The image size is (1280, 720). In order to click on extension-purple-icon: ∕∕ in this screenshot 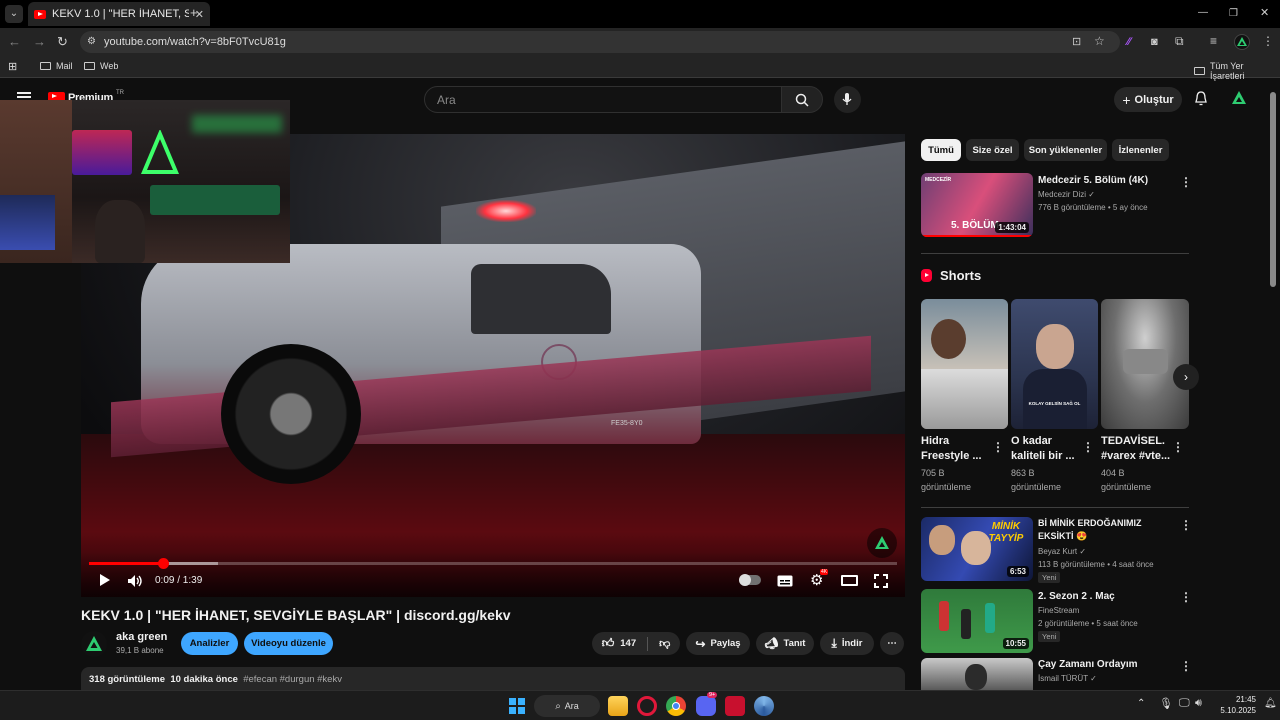, I will do `click(1129, 42)`.